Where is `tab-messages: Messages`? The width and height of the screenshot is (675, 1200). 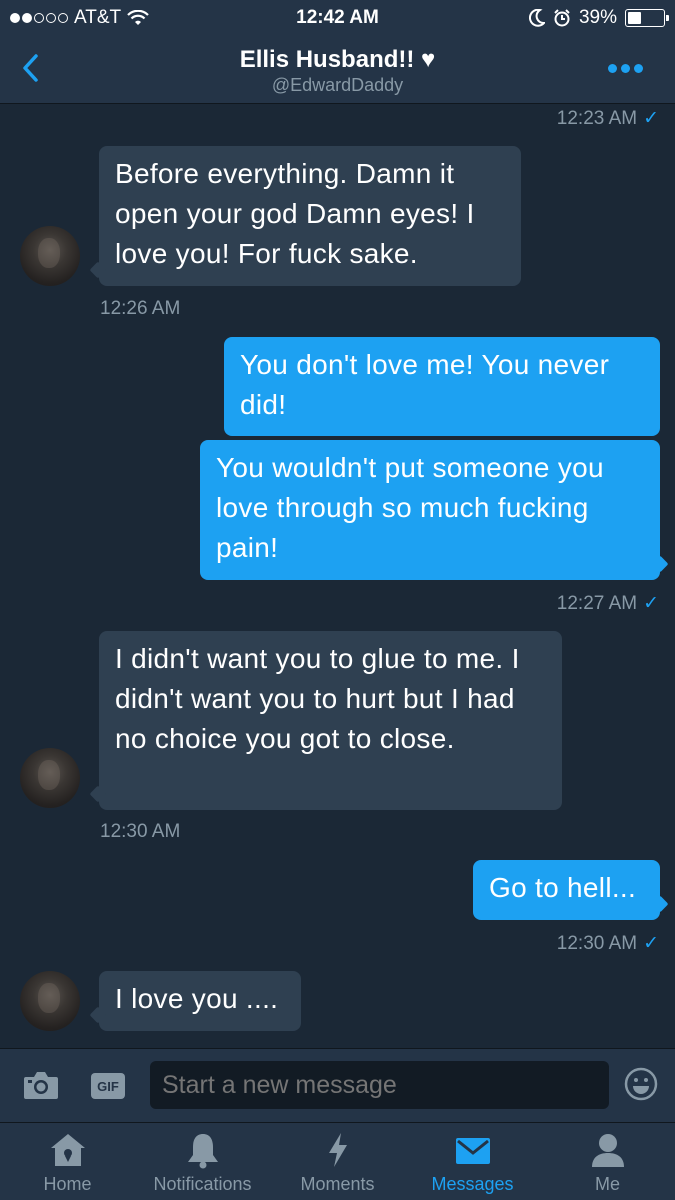
tab-messages: Messages is located at coordinates (472, 1161).